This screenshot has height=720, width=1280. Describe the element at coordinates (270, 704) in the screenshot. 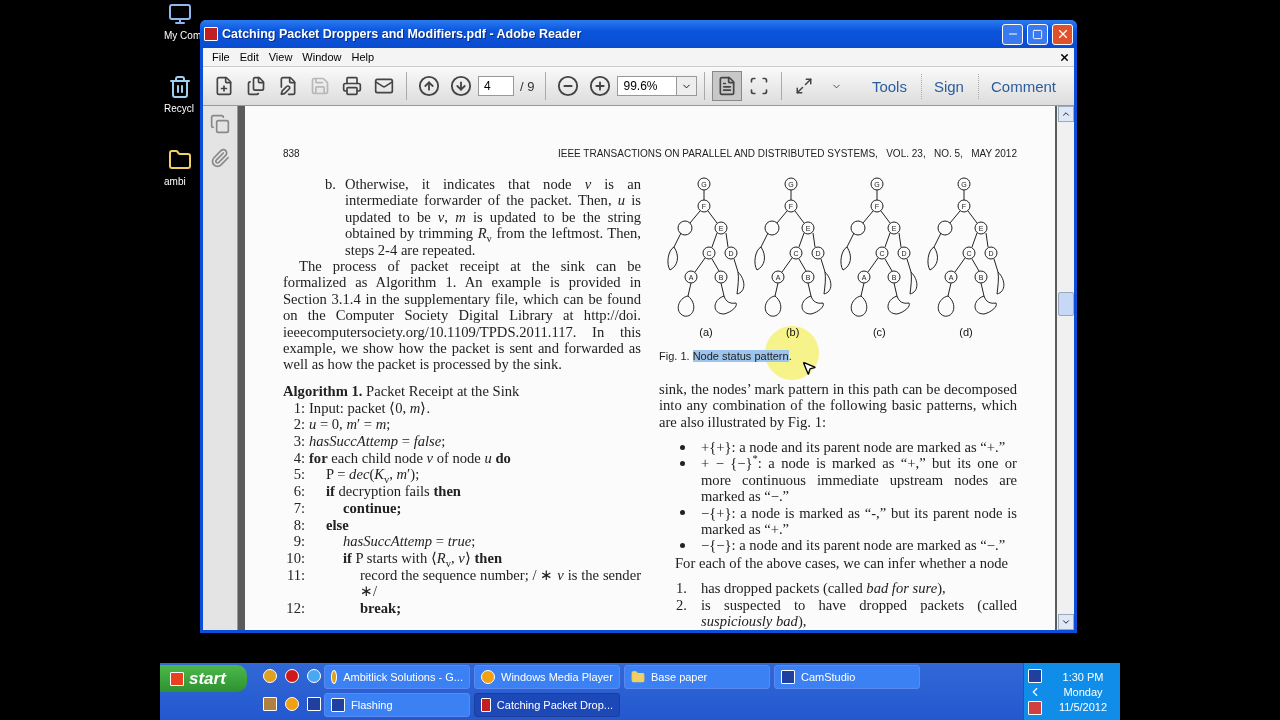

I see `desktop-icon` at that location.